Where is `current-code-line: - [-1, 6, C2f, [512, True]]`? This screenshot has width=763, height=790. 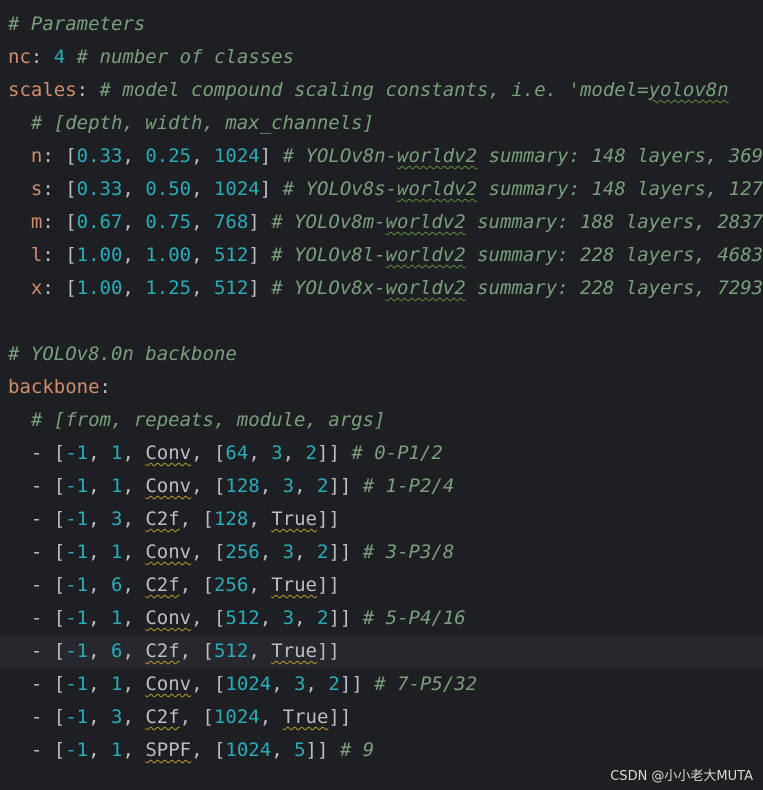
current-code-line: - [-1, 6, C2f, [512, True]] is located at coordinates (381, 651).